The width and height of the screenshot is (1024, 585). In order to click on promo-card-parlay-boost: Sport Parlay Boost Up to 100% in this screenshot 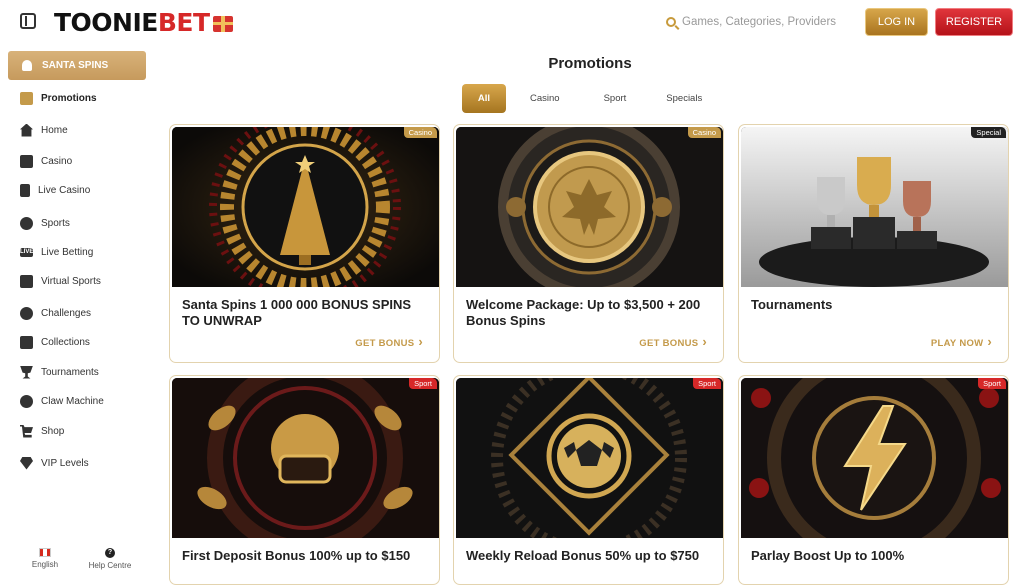, I will do `click(873, 480)`.